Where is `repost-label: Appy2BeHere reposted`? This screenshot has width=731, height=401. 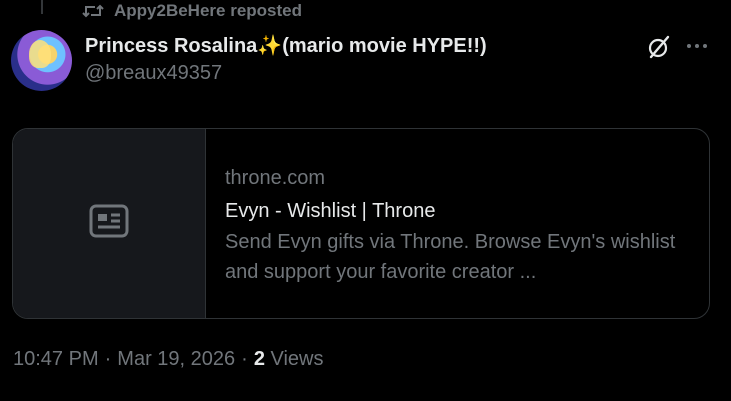
repost-label: Appy2BeHere reposted is located at coordinates (208, 10).